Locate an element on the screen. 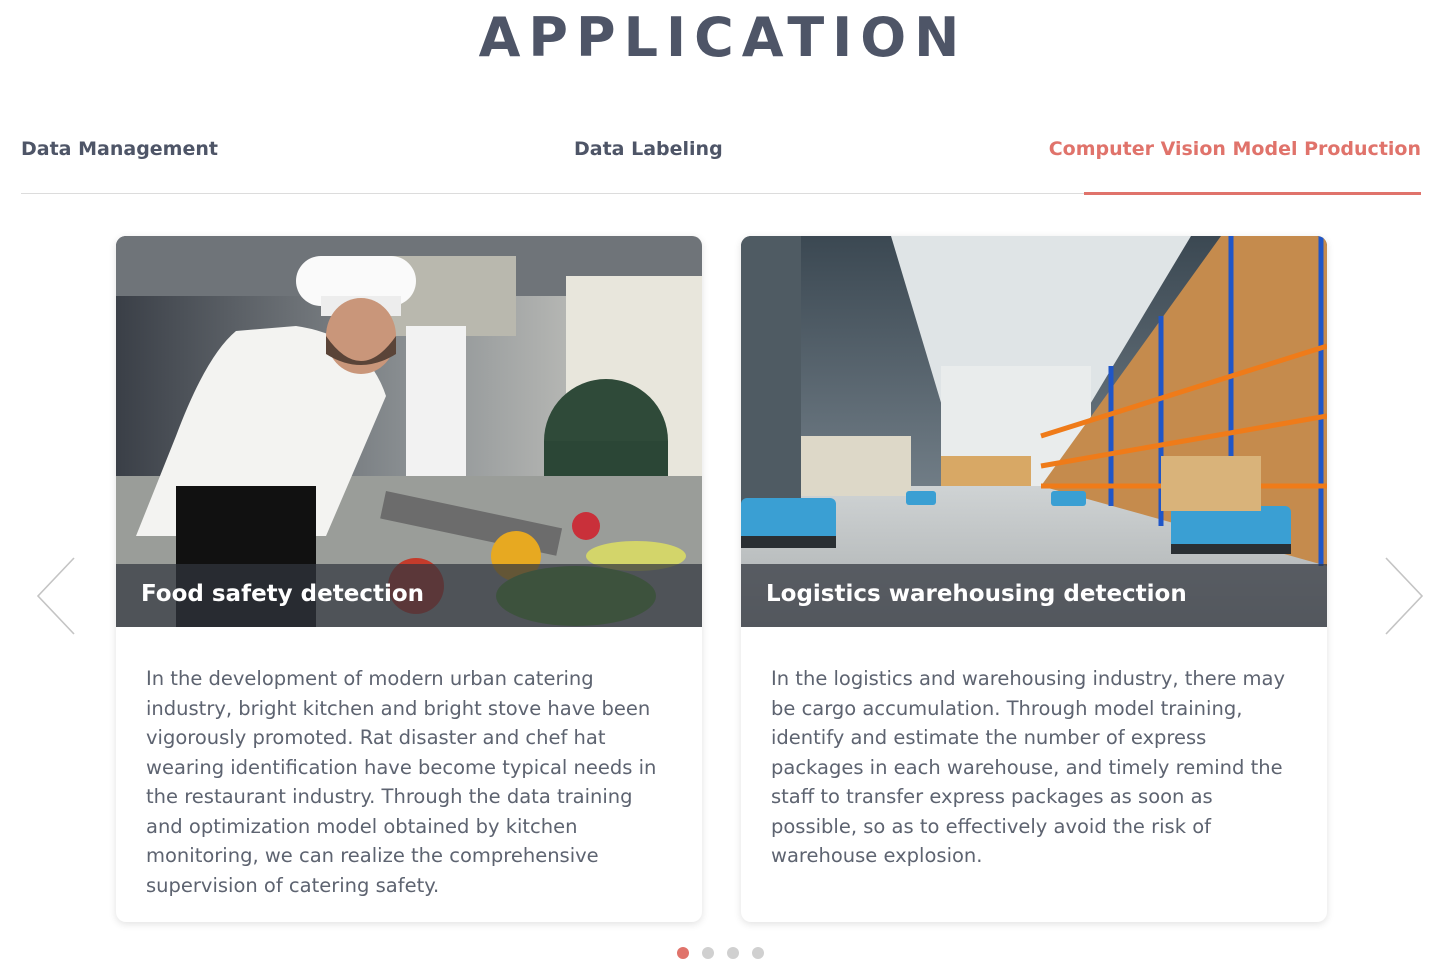 The height and width of the screenshot is (975, 1446). chevron-right-icon is located at coordinates (1404, 596).